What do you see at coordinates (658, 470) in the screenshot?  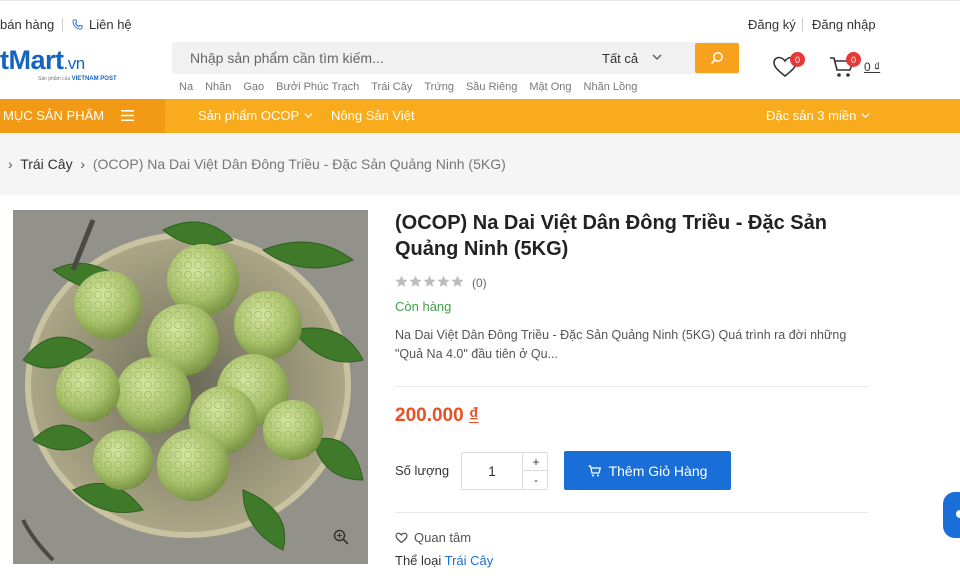 I see `add-to-cart-label: Thêm Giỏ Hàng` at bounding box center [658, 470].